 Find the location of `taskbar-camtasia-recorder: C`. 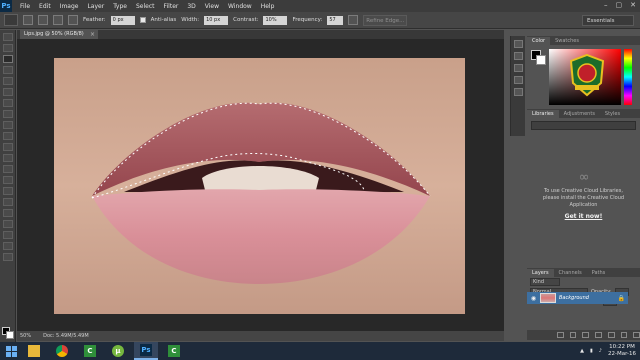

taskbar-camtasia-recorder: C is located at coordinates (174, 351).